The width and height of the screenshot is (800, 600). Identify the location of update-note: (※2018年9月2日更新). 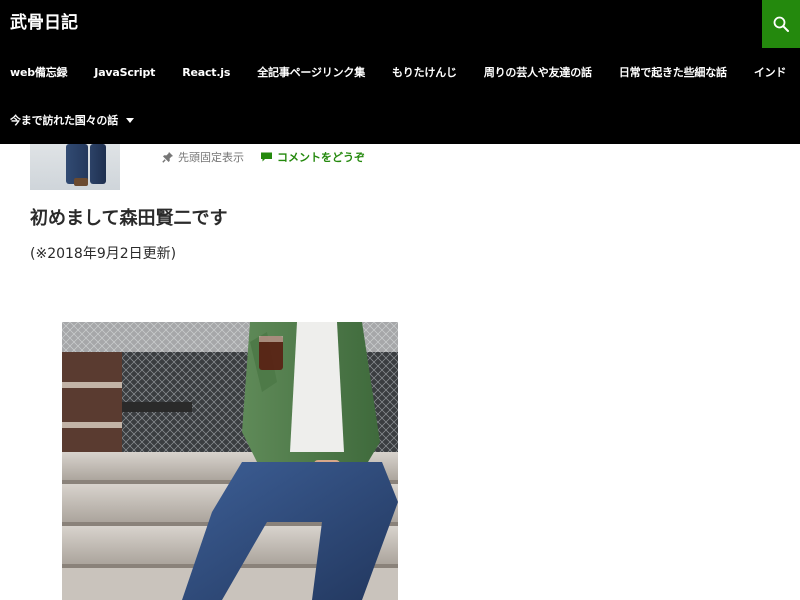
(103, 254).